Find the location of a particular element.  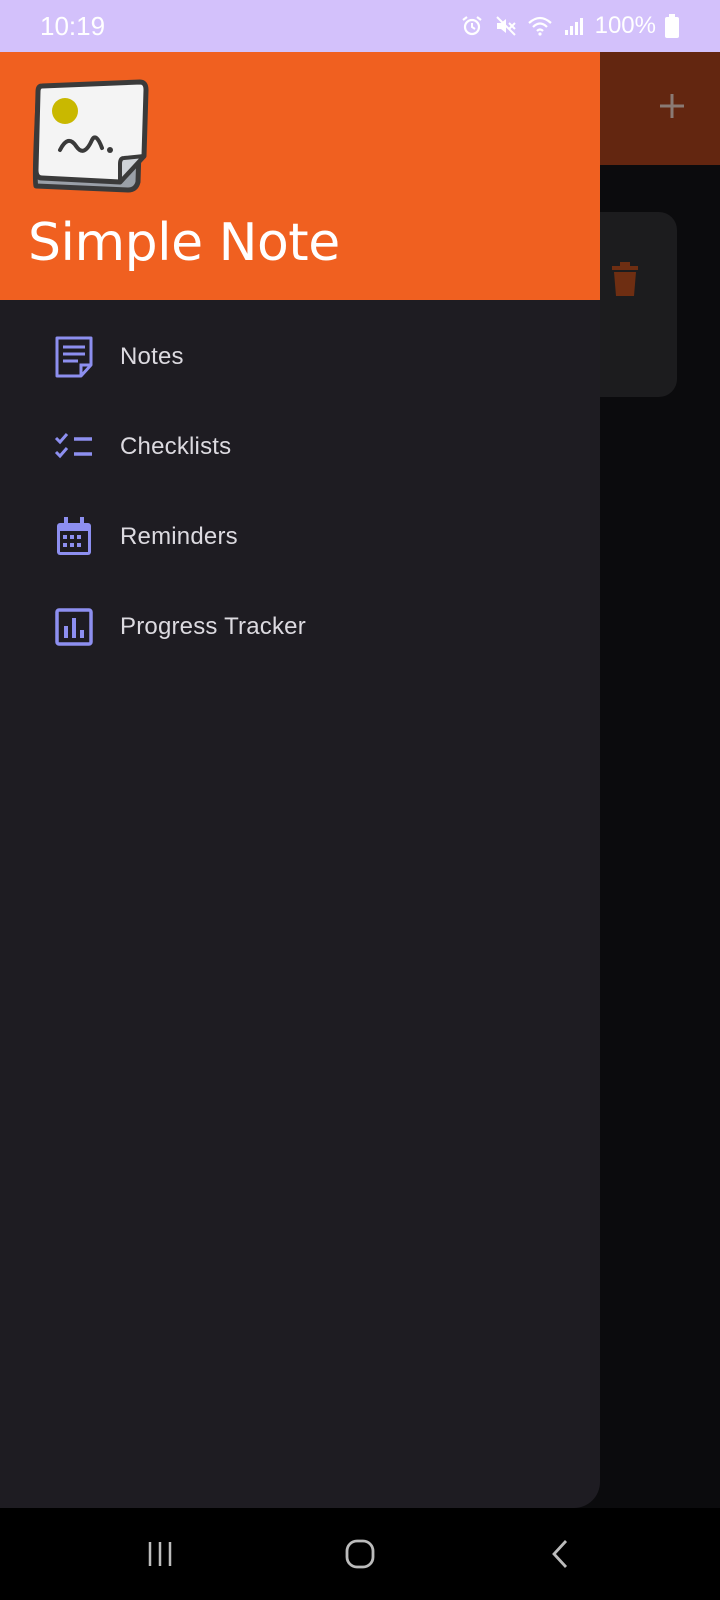

home-icon is located at coordinates (360, 1554).